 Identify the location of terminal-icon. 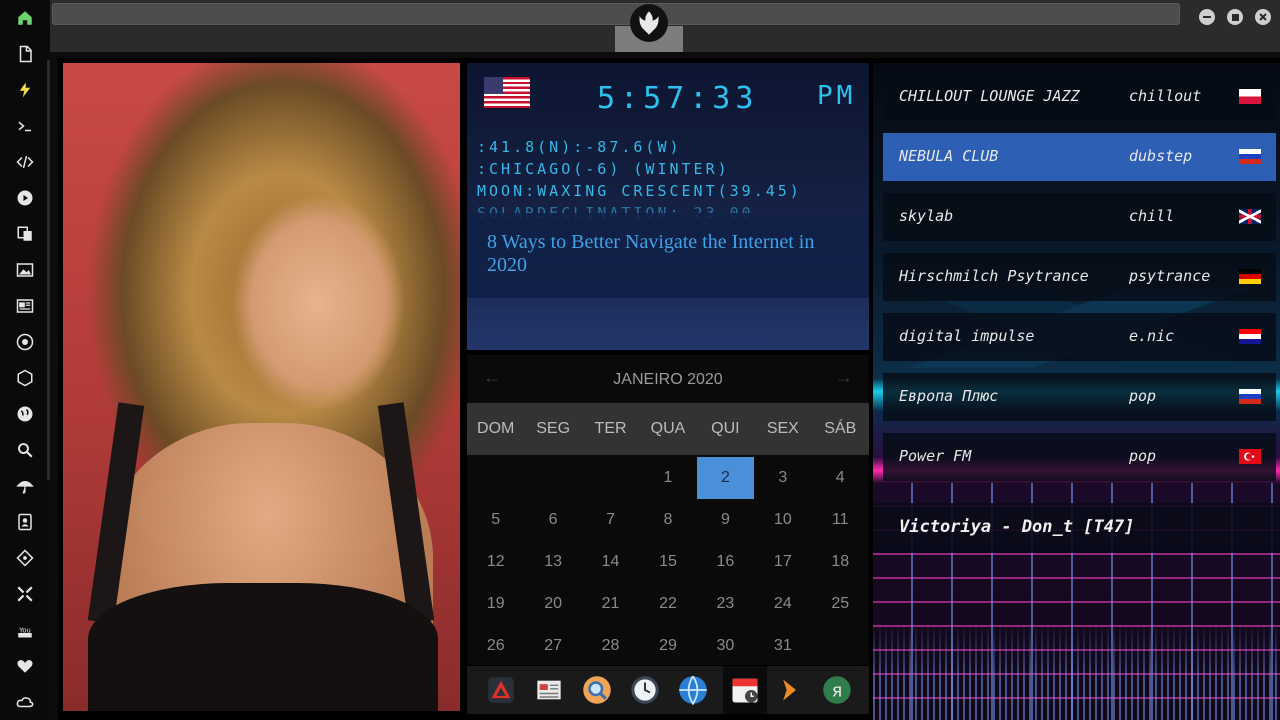
(25, 126).